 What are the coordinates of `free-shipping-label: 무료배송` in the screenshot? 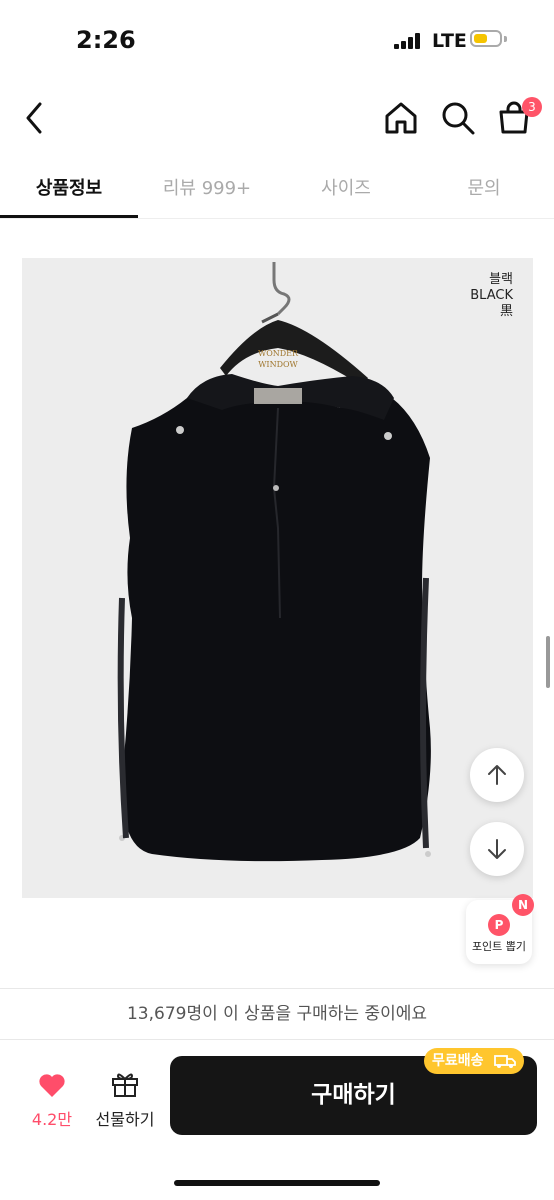 It's located at (458, 1061).